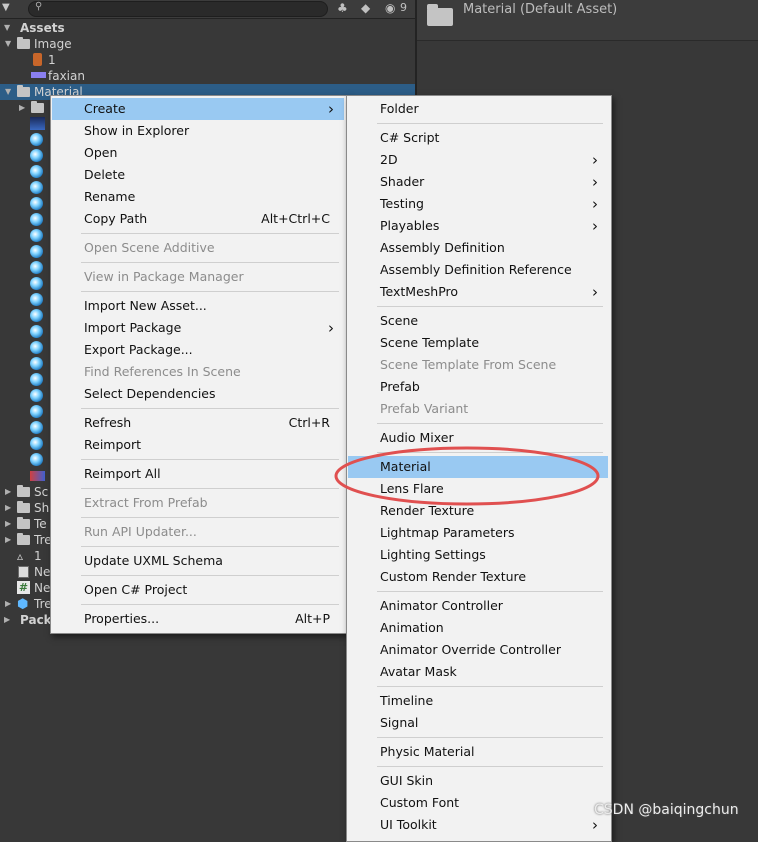  I want to click on menu-item-label: Render Texture, so click(427, 510).